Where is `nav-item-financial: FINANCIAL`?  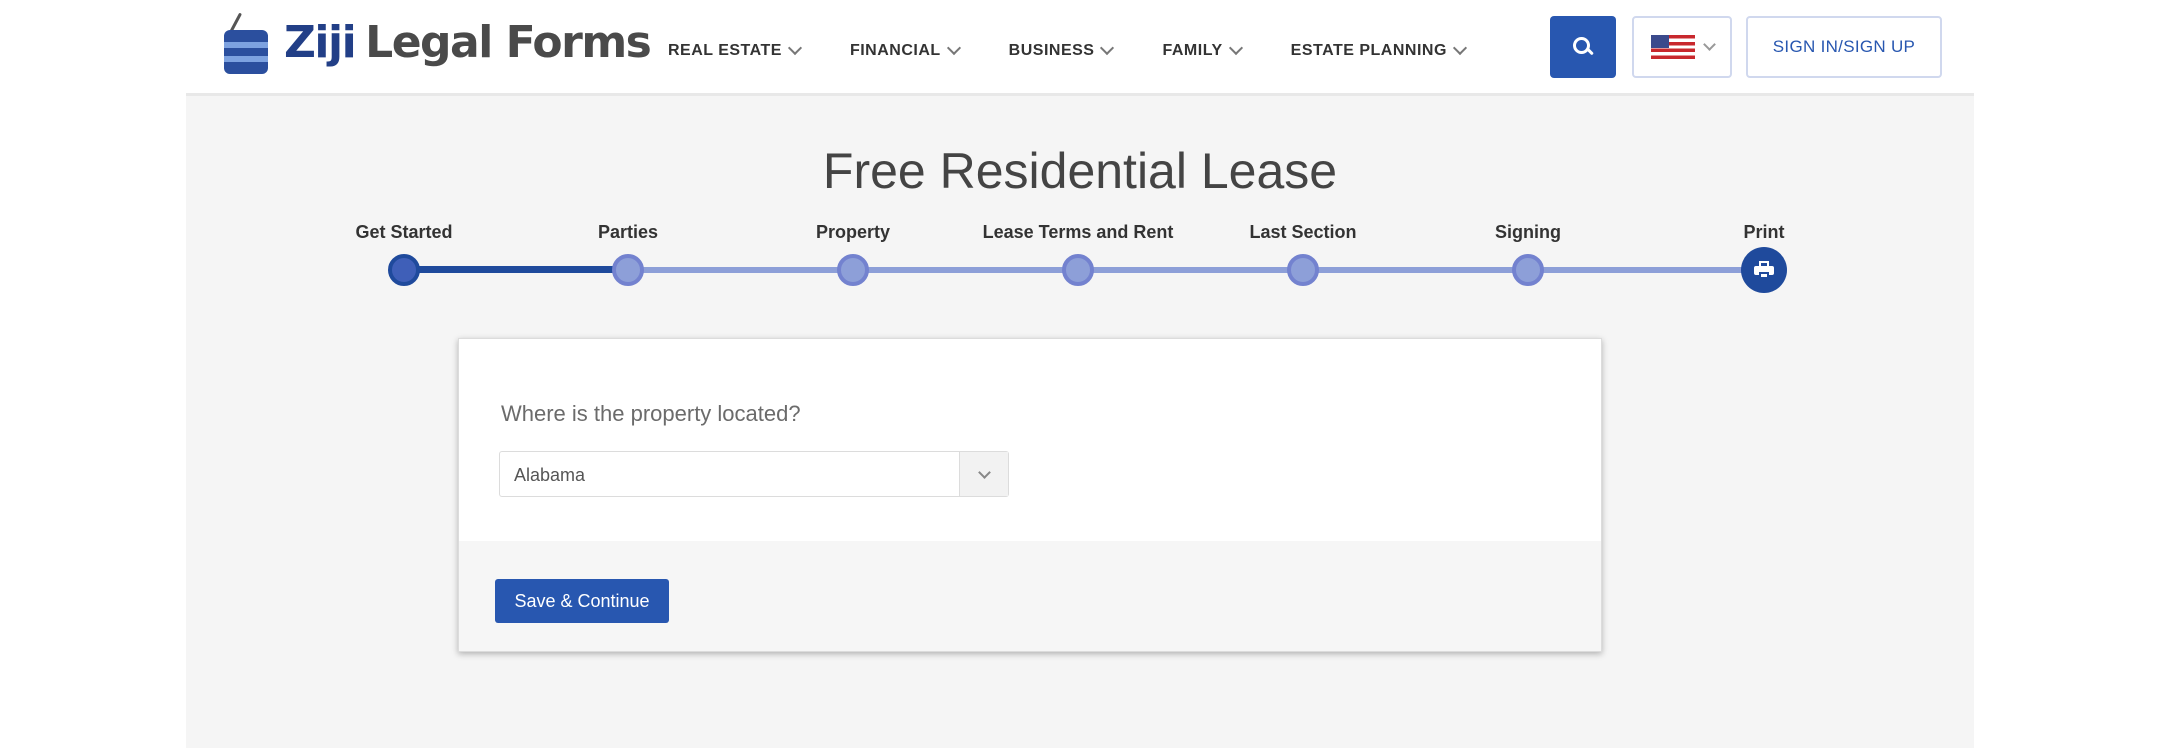 nav-item-financial: FINANCIAL is located at coordinates (905, 50).